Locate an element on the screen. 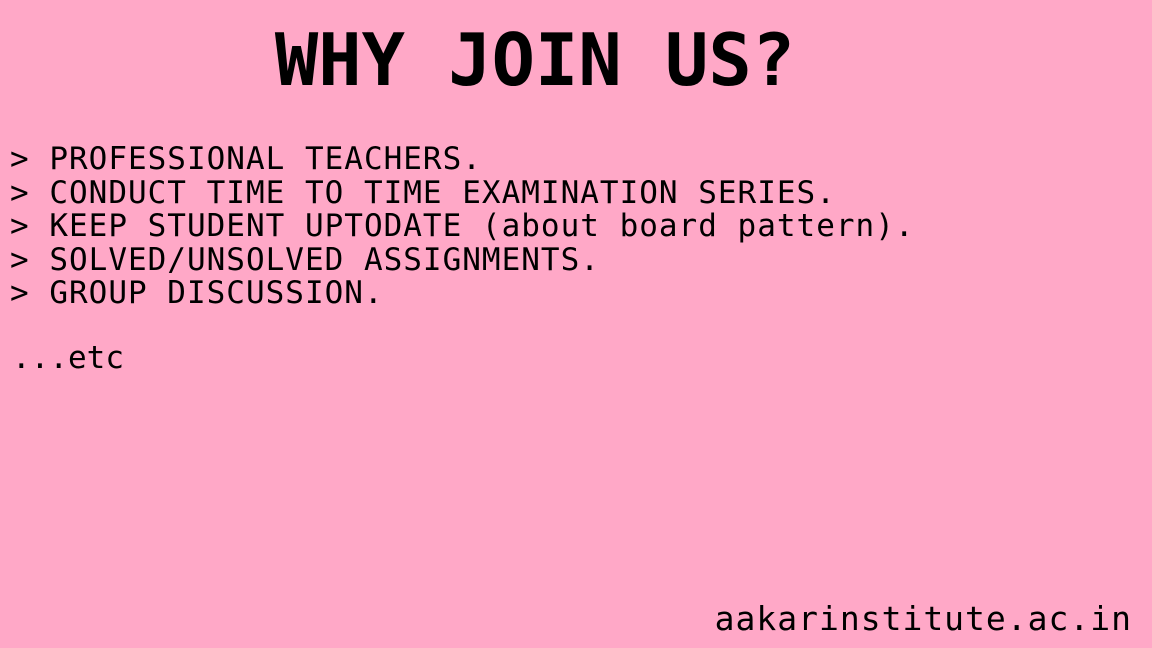 The width and height of the screenshot is (1152, 648). list-item: > GROUP DISCUSSION. is located at coordinates (197, 293).